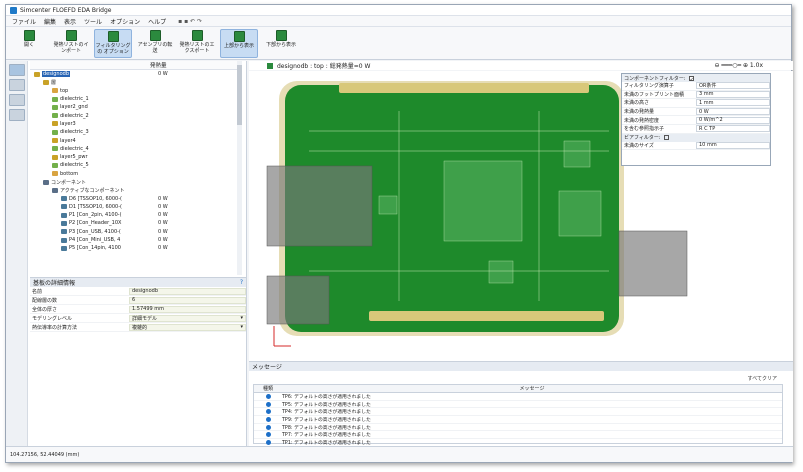 Image resolution: width=803 pixels, height=472 pixels. I want to click on tree-node-label: P1 [Con_2pin, 4100-(, so click(95, 215).